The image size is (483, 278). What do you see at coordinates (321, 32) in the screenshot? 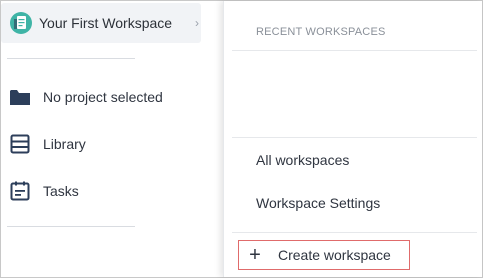
I see `recent-workspaces-heading: RECENT WORKSPACES` at bounding box center [321, 32].